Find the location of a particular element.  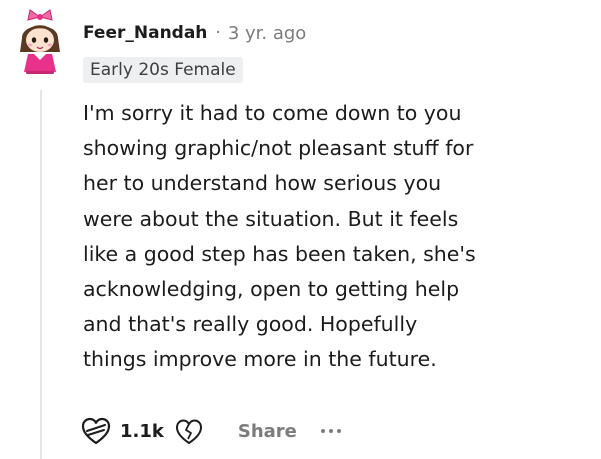

comment-line: like a good step has been taken, she's is located at coordinates (279, 253).